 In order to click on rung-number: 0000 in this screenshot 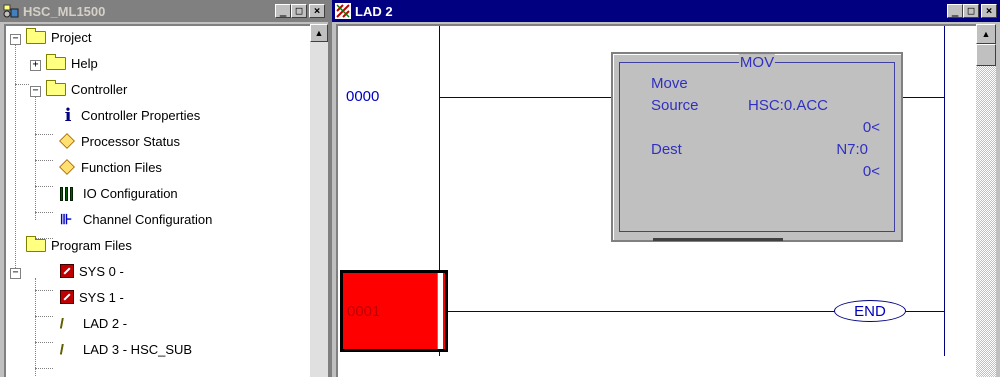, I will do `click(362, 96)`.